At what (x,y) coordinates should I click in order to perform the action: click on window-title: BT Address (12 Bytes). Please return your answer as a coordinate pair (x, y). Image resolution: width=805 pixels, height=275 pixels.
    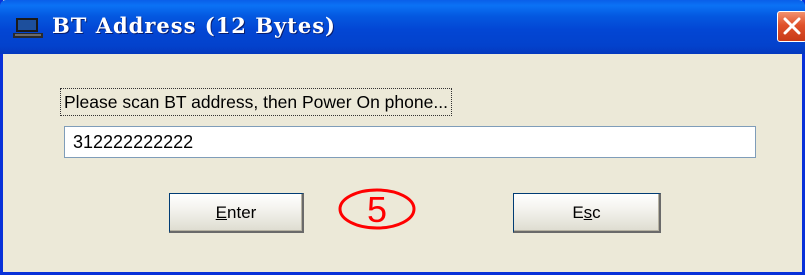
    Looking at the image, I should click on (194, 25).